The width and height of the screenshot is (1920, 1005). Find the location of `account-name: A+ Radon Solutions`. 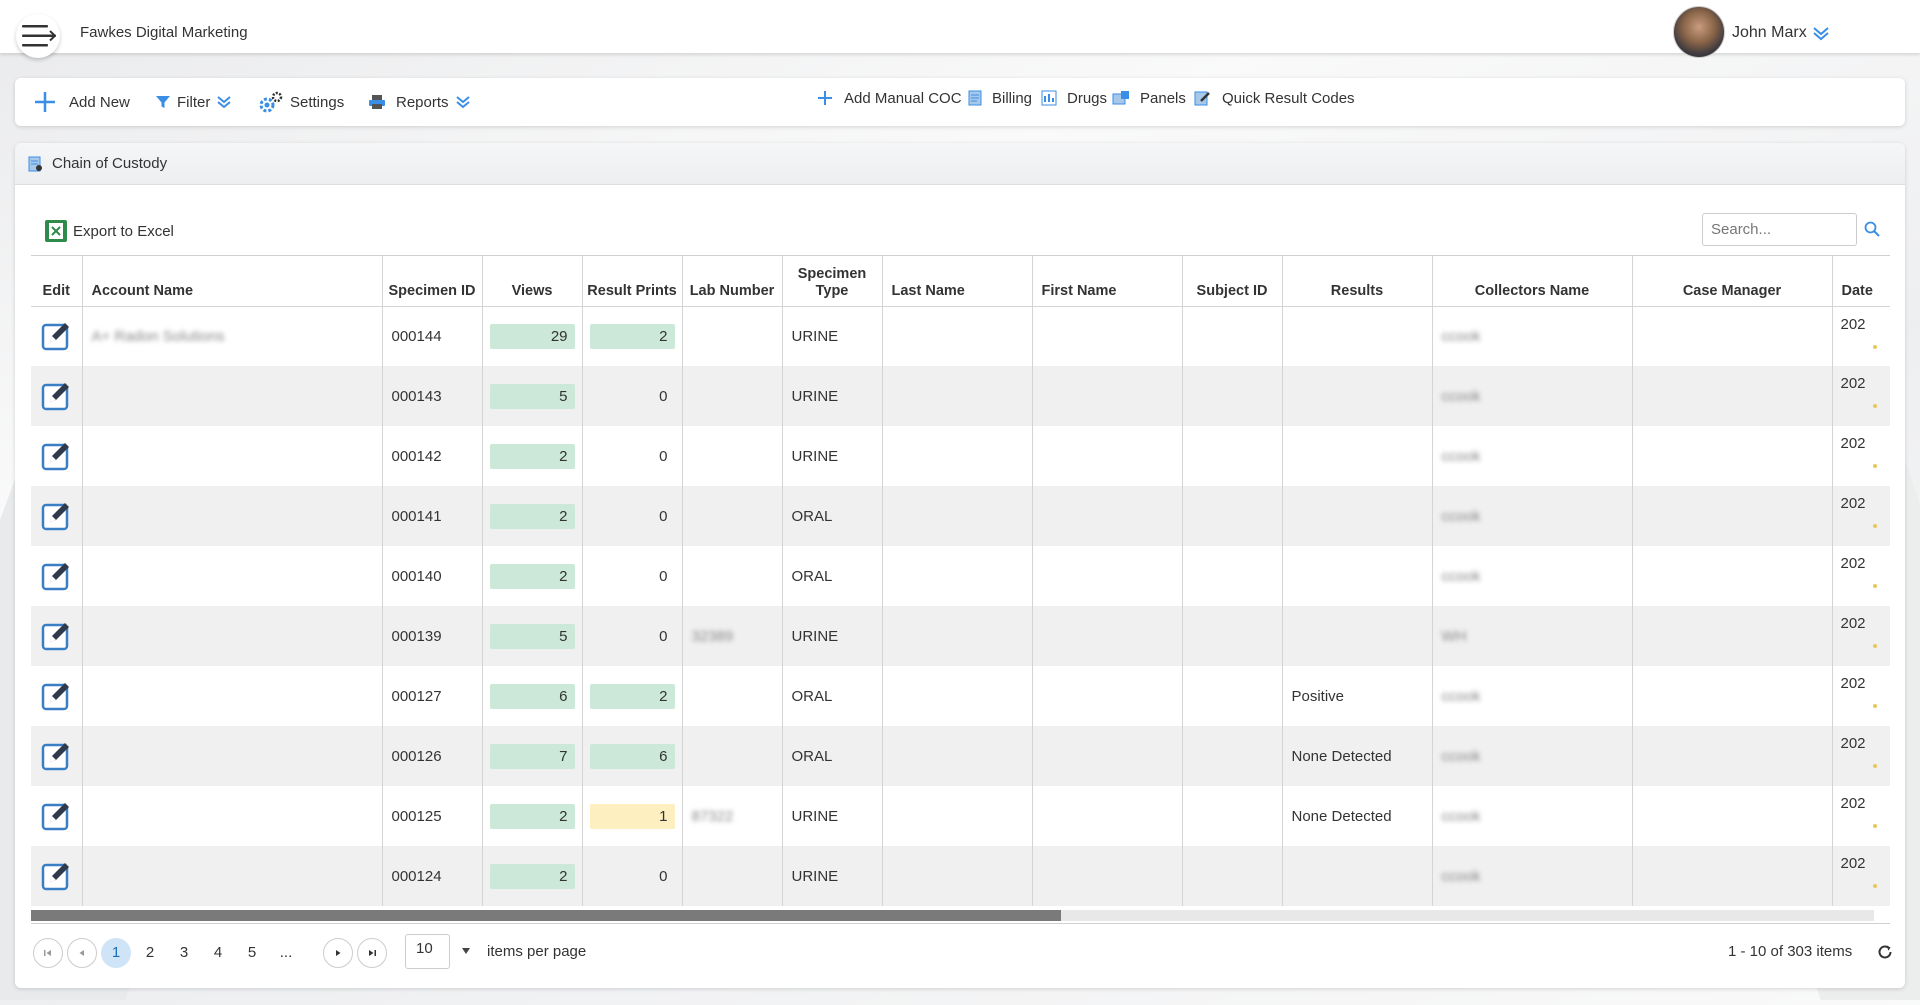

account-name: A+ Radon Solutions is located at coordinates (158, 336).